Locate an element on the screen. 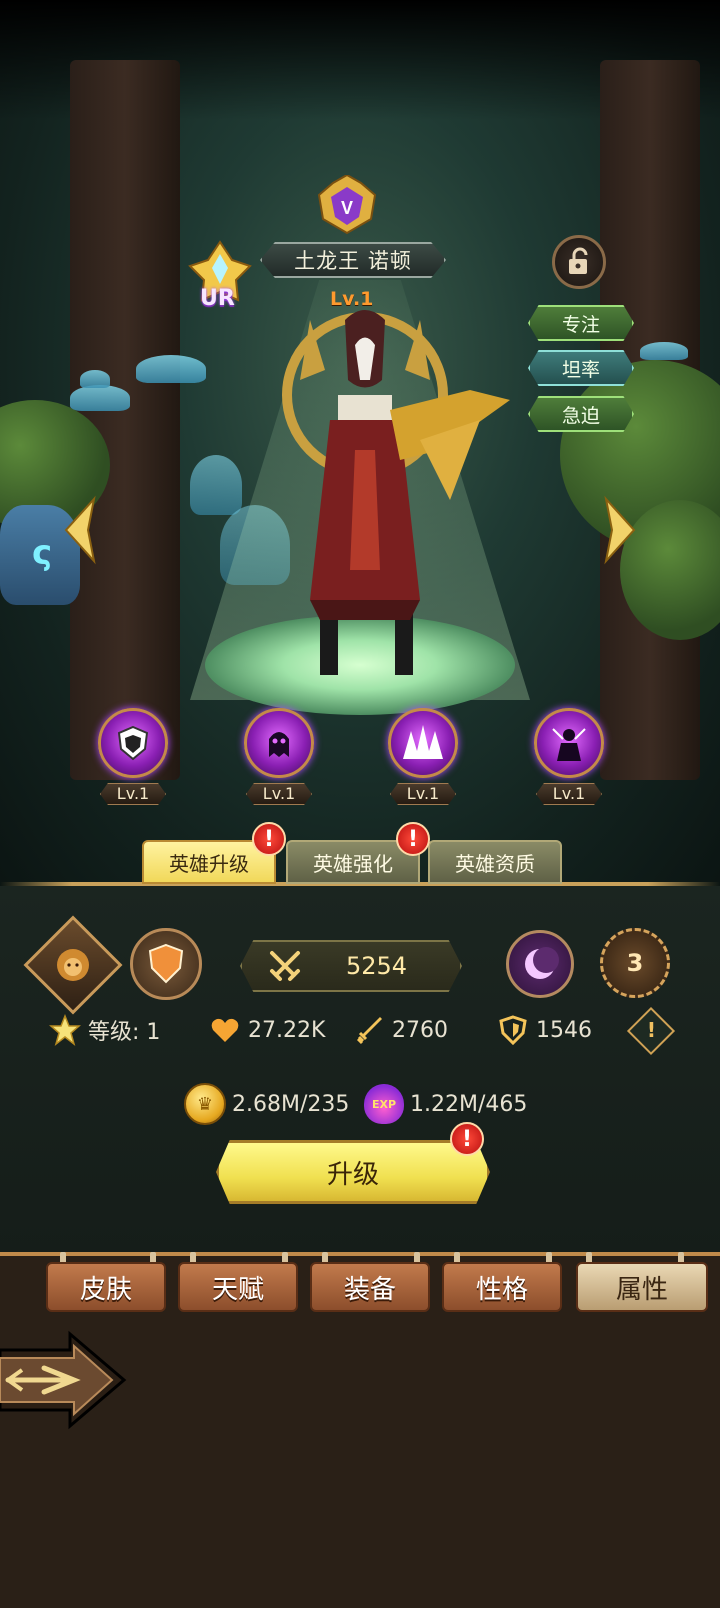 The image size is (720, 1608). menu-skin-button: 皮肤 is located at coordinates (106, 1287).